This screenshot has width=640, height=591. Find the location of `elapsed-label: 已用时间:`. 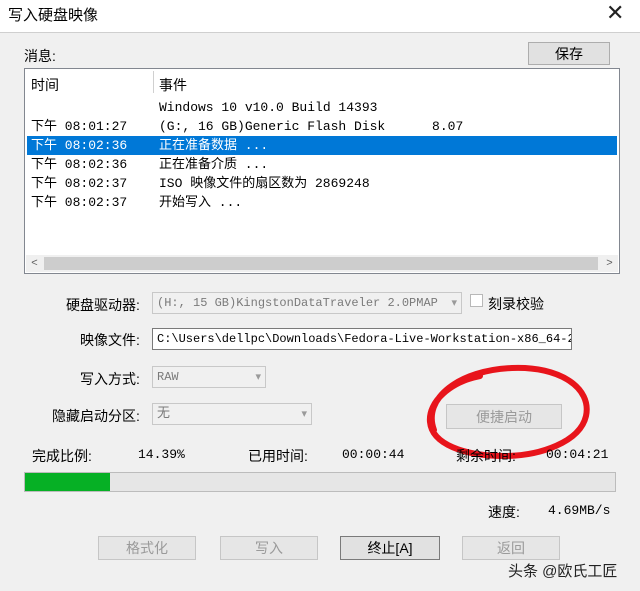

elapsed-label: 已用时间: is located at coordinates (278, 456).